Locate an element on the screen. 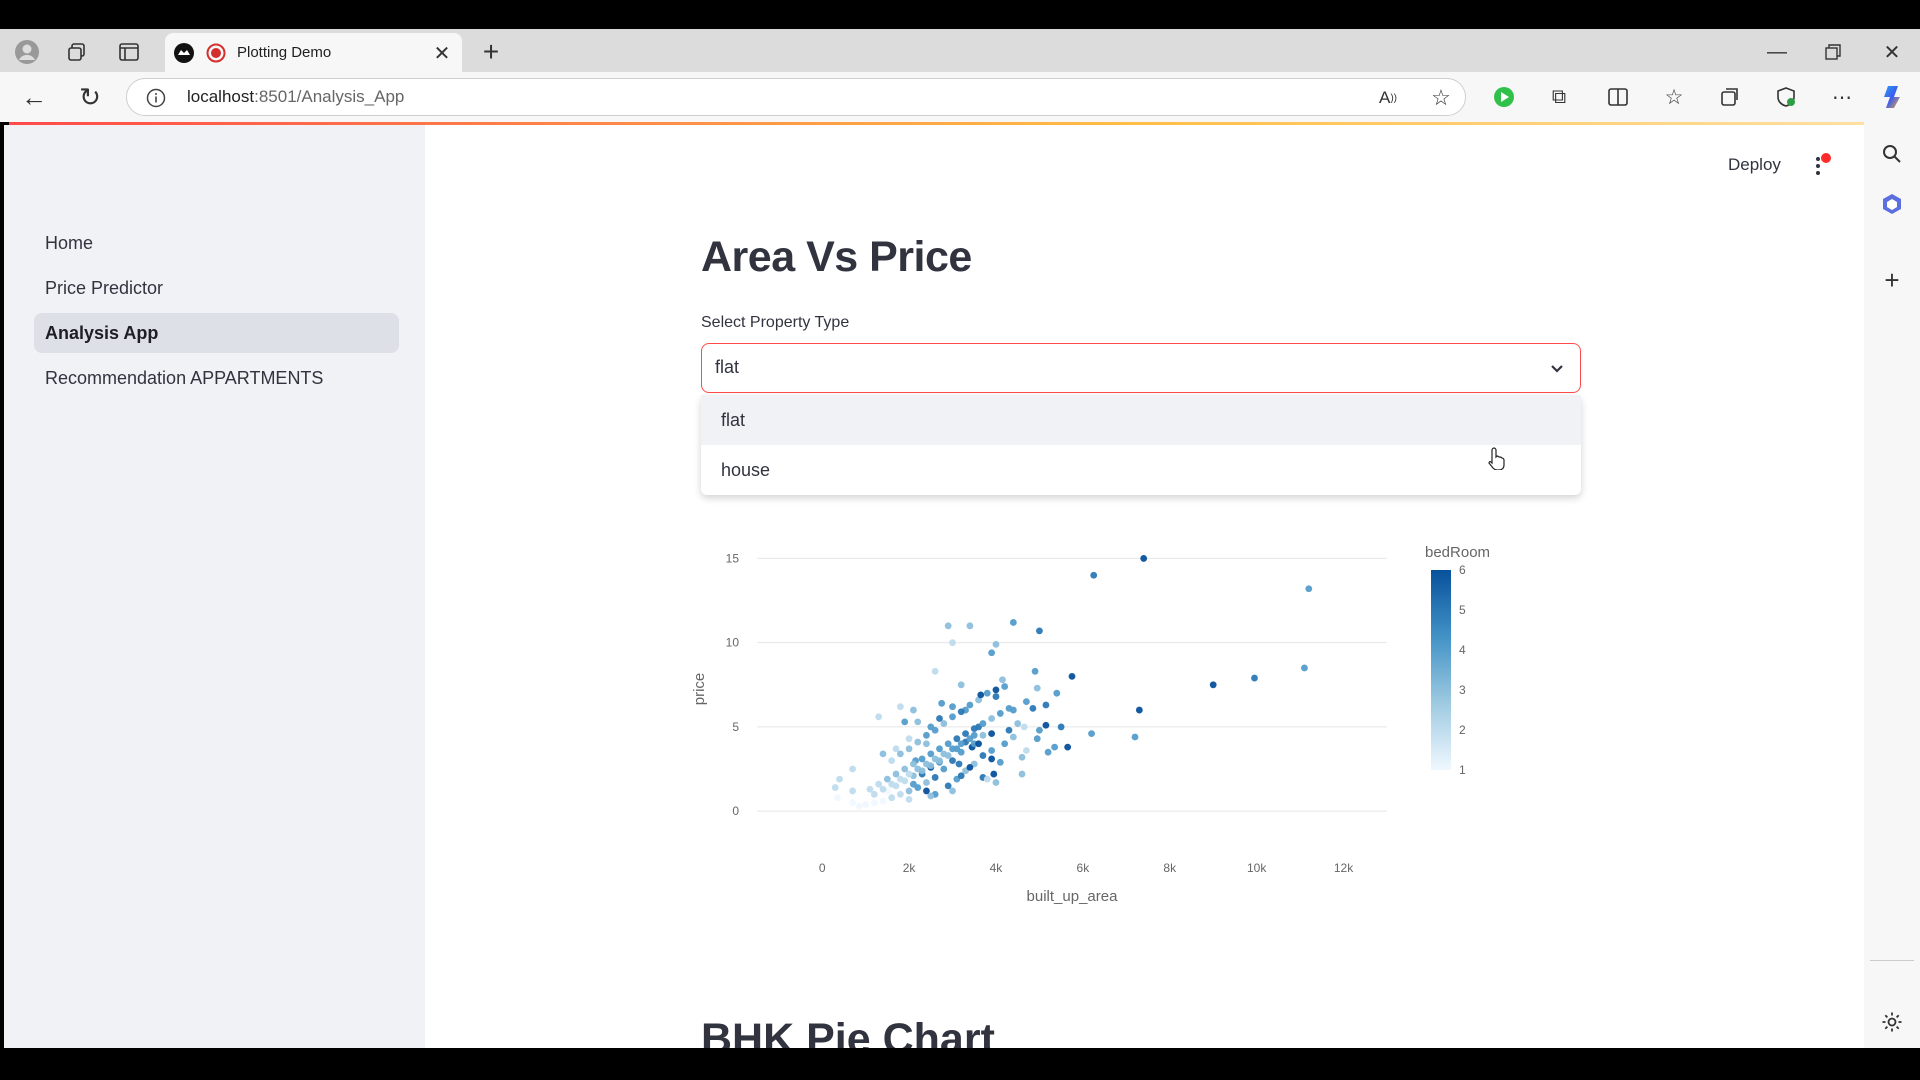  restore-icon is located at coordinates (1833, 52).